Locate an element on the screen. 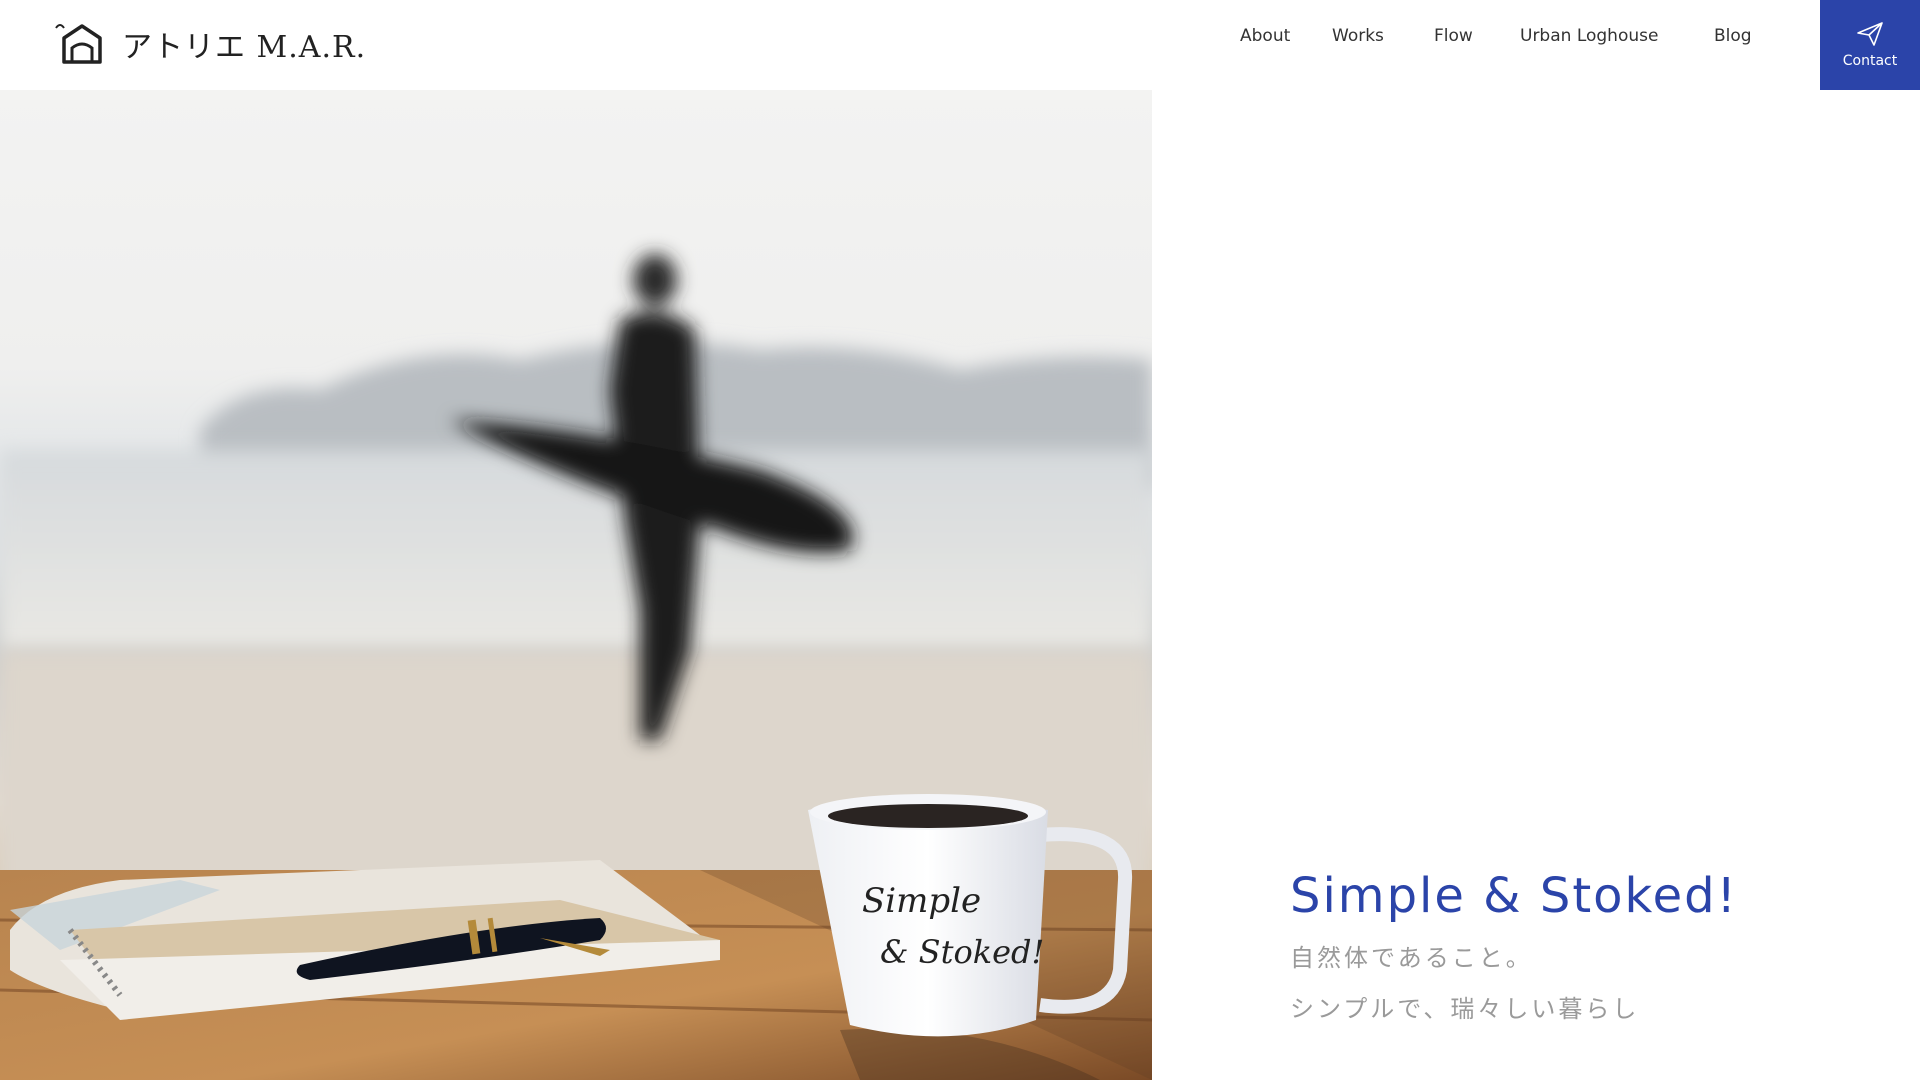 The height and width of the screenshot is (1080, 1920). logo-text: アトリエ M.A.R. is located at coordinates (244, 47).